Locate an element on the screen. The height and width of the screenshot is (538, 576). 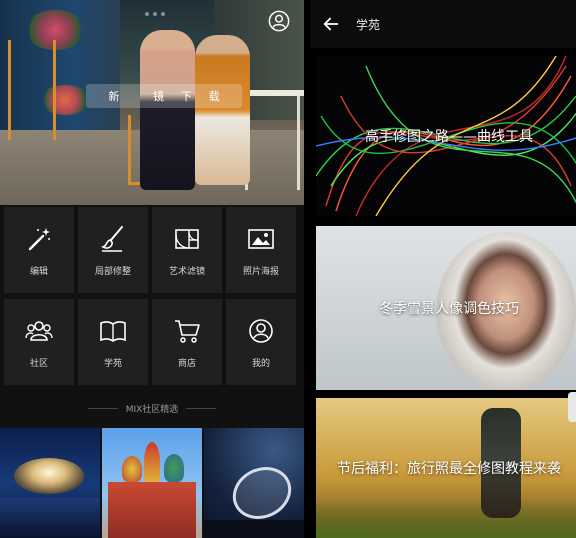
tutorial-card: 冬季雪景人像调色技巧 is located at coordinates (446, 308).